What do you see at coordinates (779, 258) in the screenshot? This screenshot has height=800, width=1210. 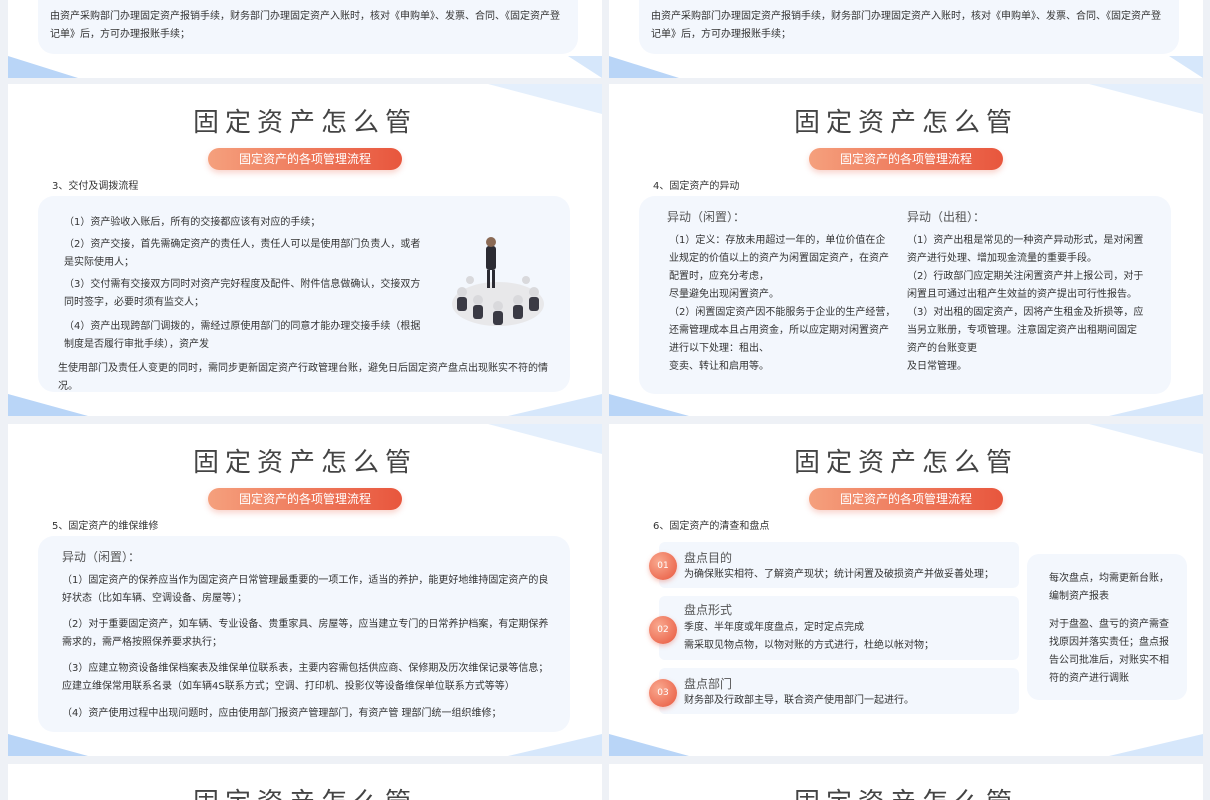 I see `idle-text-line: 业规定的价值以上的资产为闲置固定资产，在资产` at bounding box center [779, 258].